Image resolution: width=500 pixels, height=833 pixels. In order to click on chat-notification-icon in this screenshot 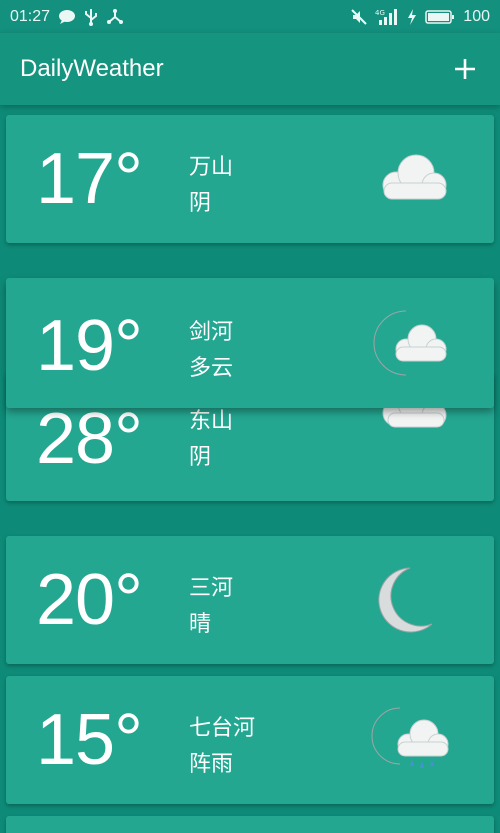, I will do `click(67, 17)`.